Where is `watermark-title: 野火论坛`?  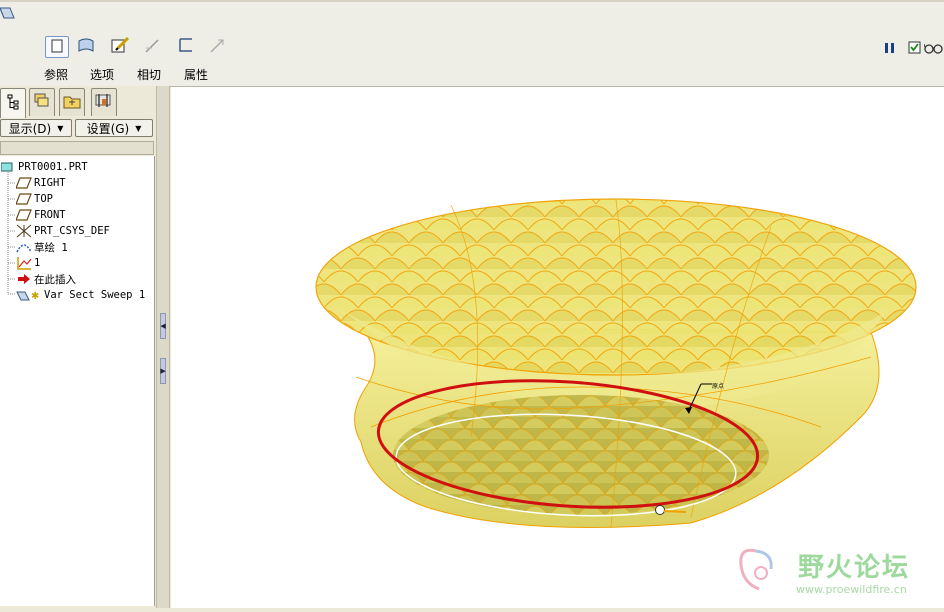 watermark-title: 野火论坛 is located at coordinates (854, 568).